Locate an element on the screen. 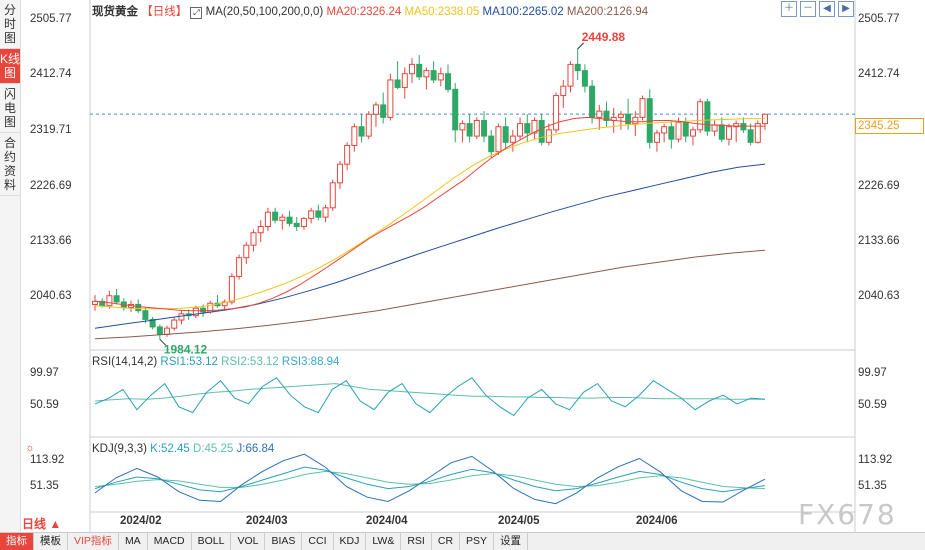 This screenshot has height=550, width=925. ma100-value: MA100:2265.02 is located at coordinates (523, 12).